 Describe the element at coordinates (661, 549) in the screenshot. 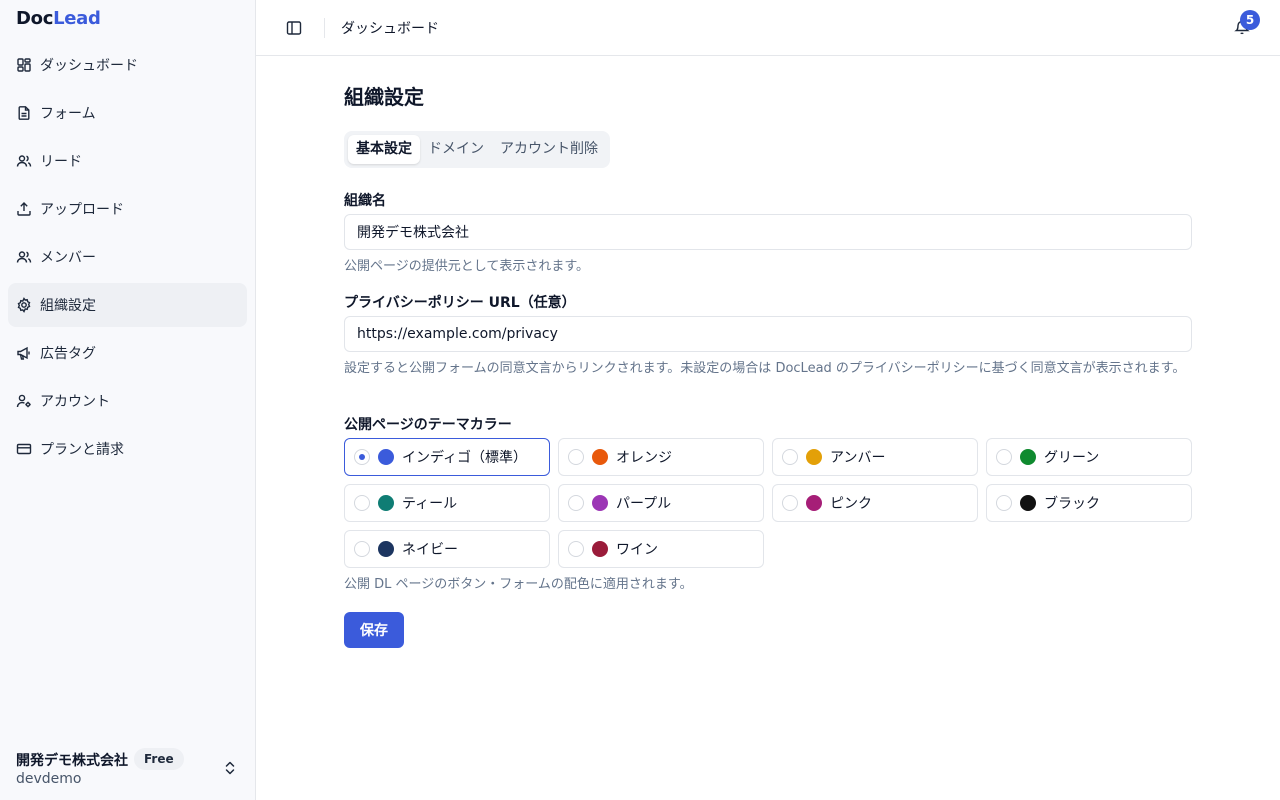

I see `color-option-wine: ワイン` at that location.